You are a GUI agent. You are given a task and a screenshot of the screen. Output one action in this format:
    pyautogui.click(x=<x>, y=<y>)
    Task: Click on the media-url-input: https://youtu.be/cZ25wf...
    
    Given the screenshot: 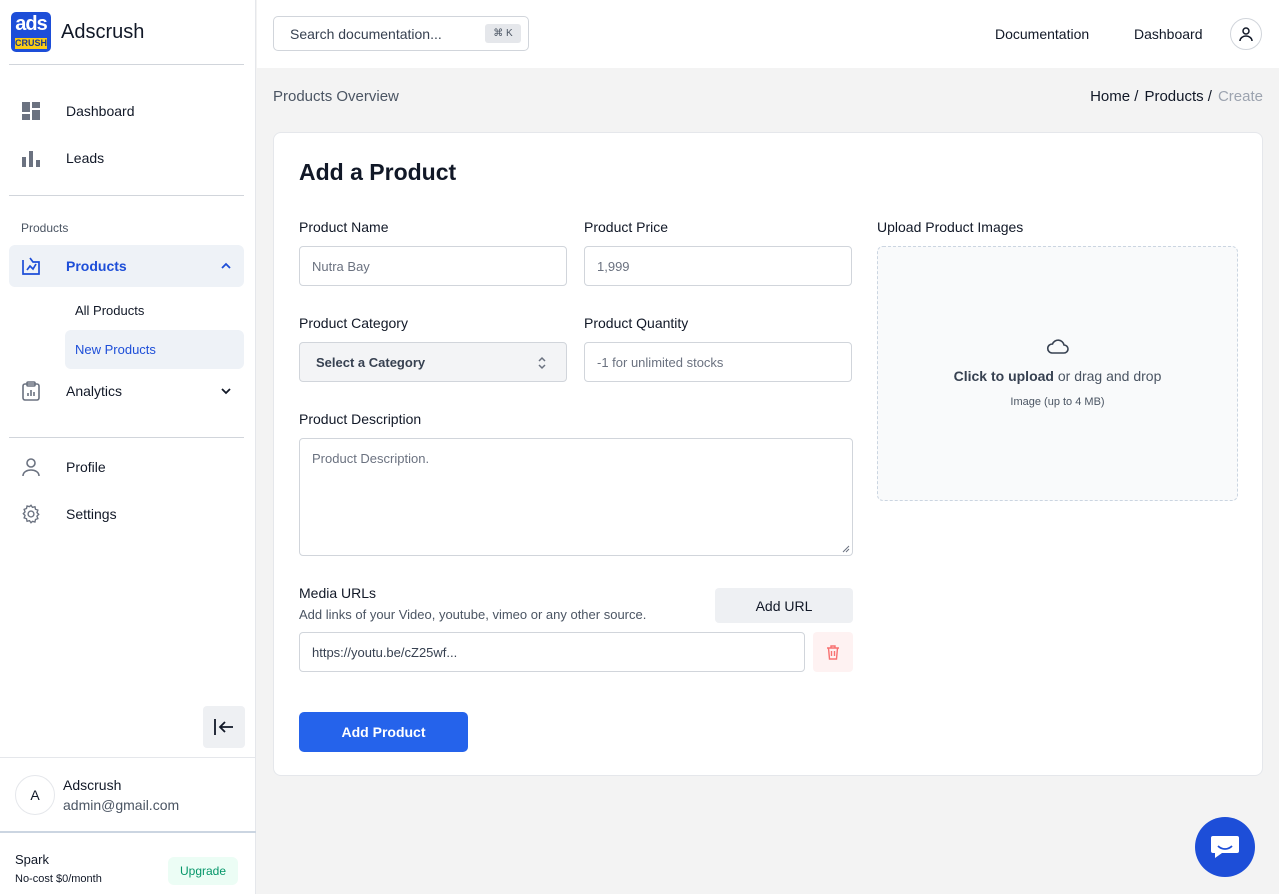 What is the action you would take?
    pyautogui.click(x=552, y=652)
    